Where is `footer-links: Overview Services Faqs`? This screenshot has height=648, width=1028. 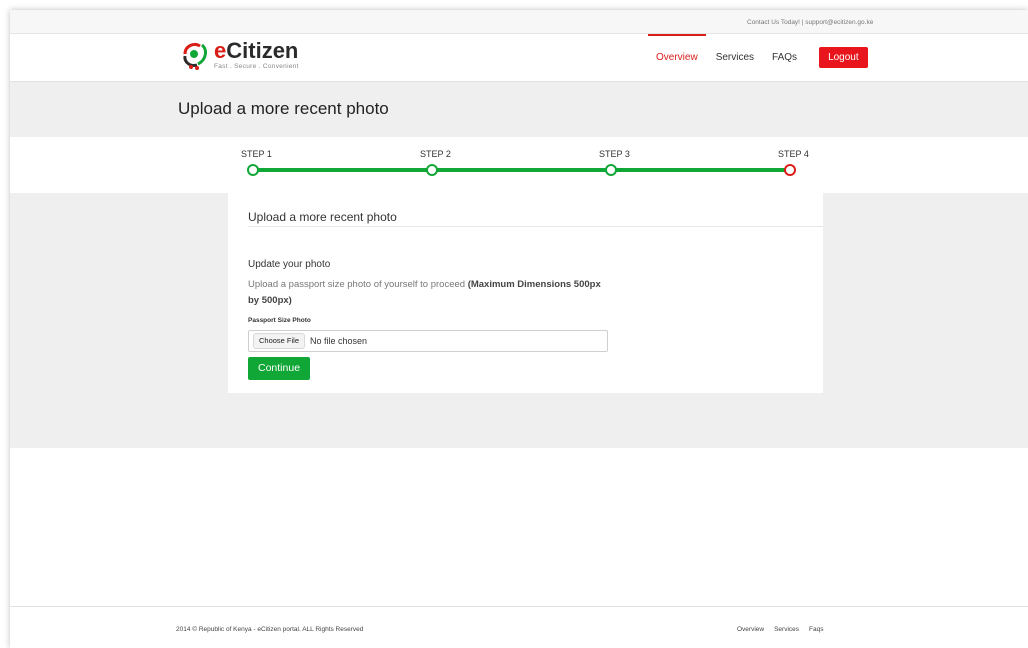
footer-links: Overview Services Faqs is located at coordinates (785, 629).